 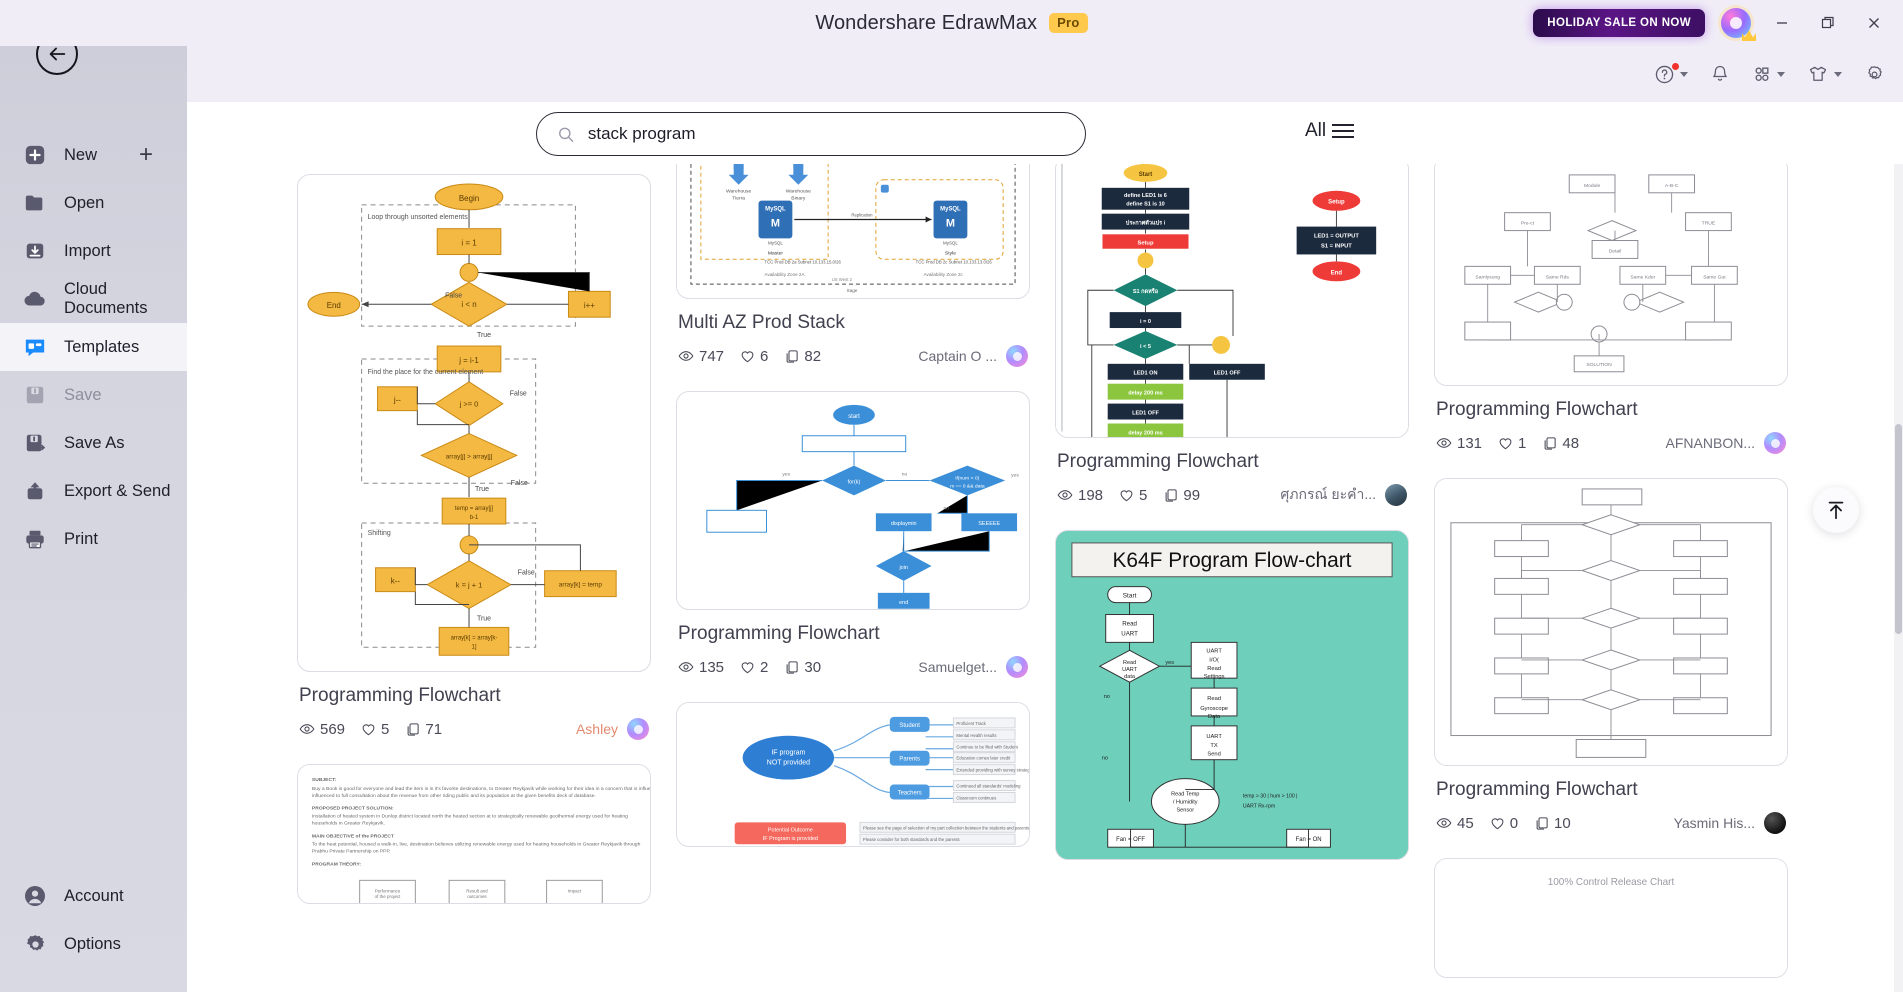 What do you see at coordinates (93, 203) in the screenshot?
I see `sidebar-item-open: Open` at bounding box center [93, 203].